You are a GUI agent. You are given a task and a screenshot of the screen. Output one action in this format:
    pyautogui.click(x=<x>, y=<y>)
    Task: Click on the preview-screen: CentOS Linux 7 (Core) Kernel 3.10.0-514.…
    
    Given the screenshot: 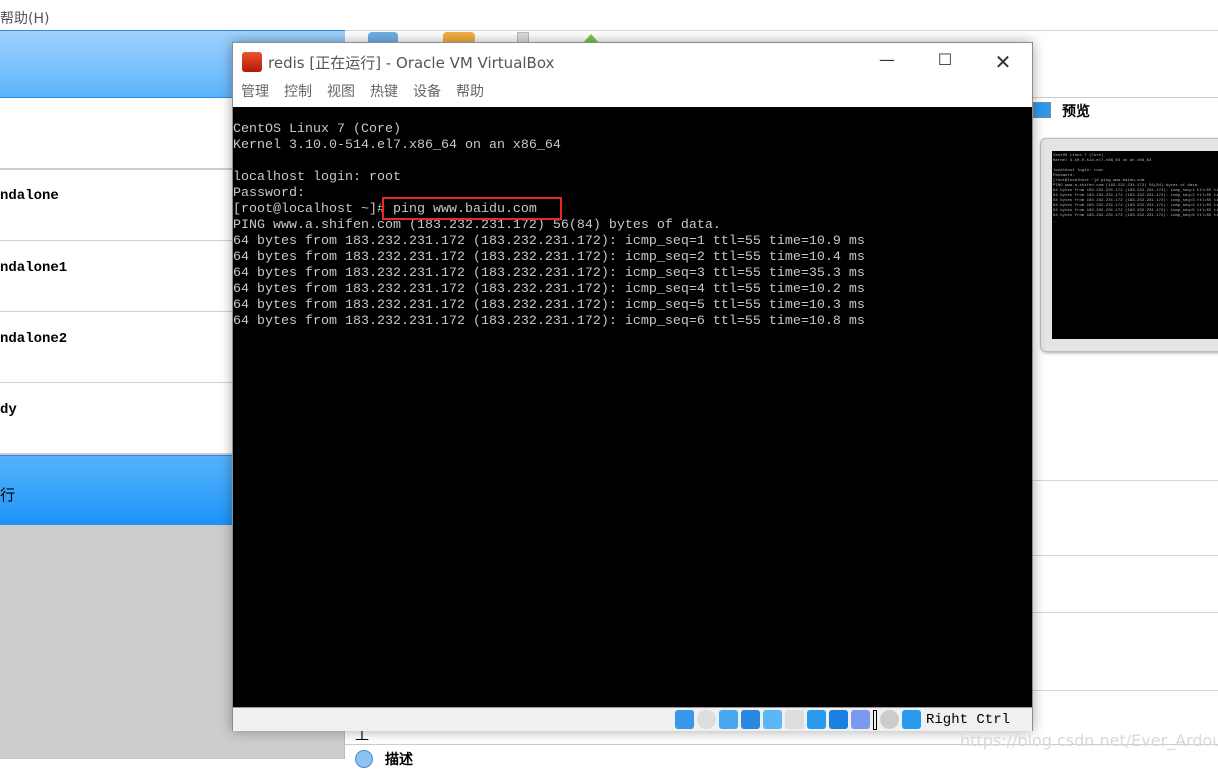 What is the action you would take?
    pyautogui.click(x=1135, y=245)
    